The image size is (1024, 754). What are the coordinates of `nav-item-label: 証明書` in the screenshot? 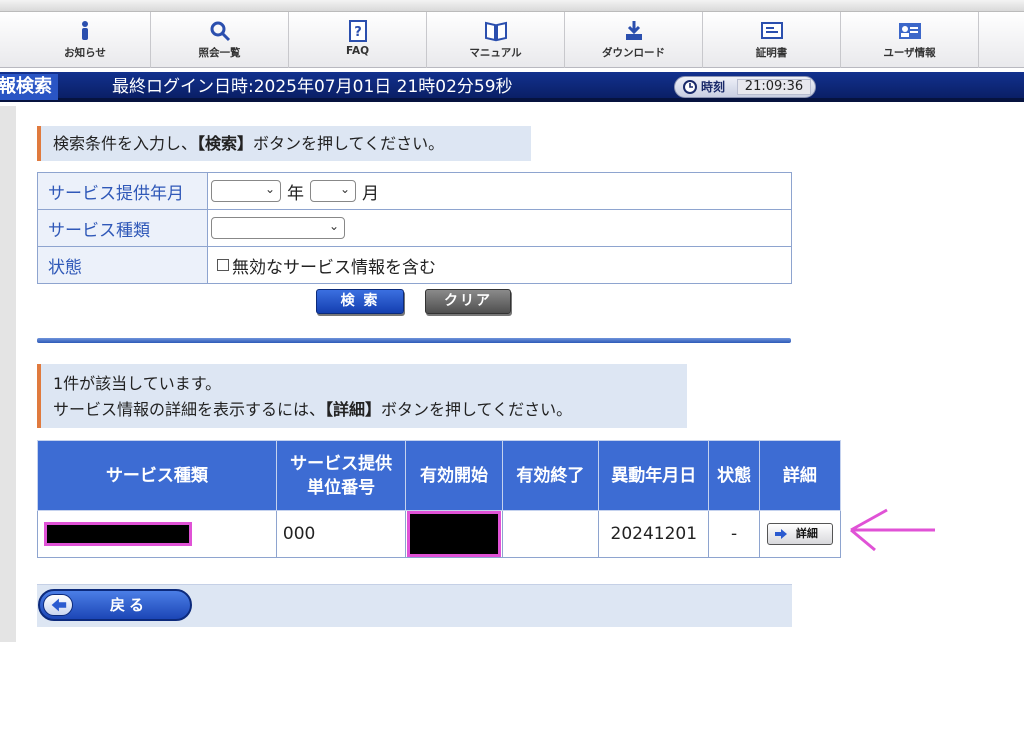 It's located at (771, 53).